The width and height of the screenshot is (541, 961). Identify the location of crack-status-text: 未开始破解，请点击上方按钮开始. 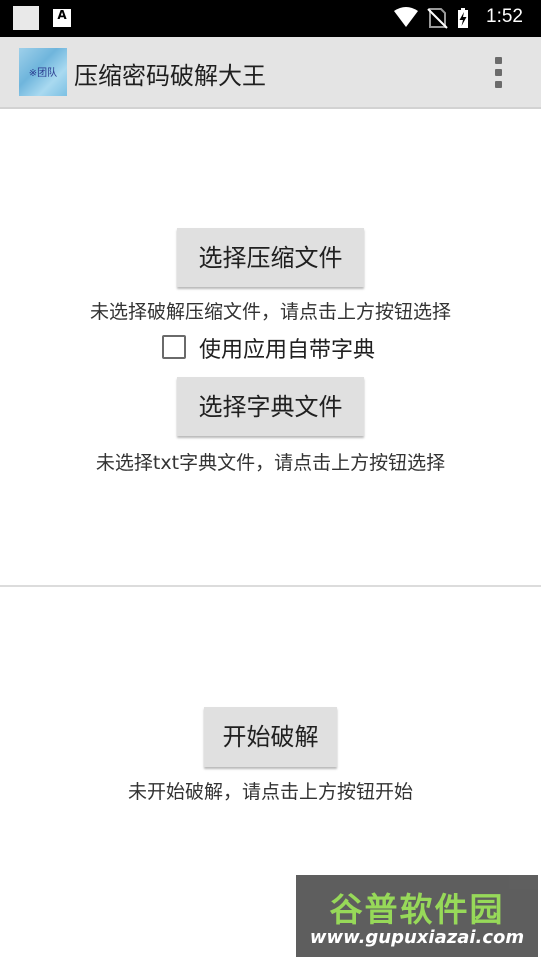
(270, 792).